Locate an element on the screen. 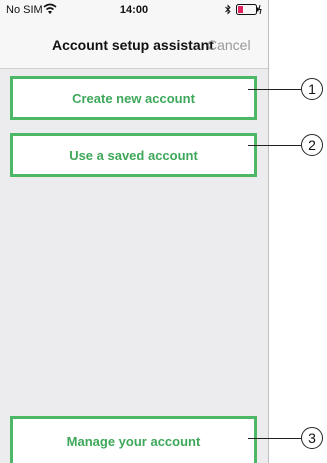 The width and height of the screenshot is (327, 463). create-account-button: Create new account is located at coordinates (133, 98).